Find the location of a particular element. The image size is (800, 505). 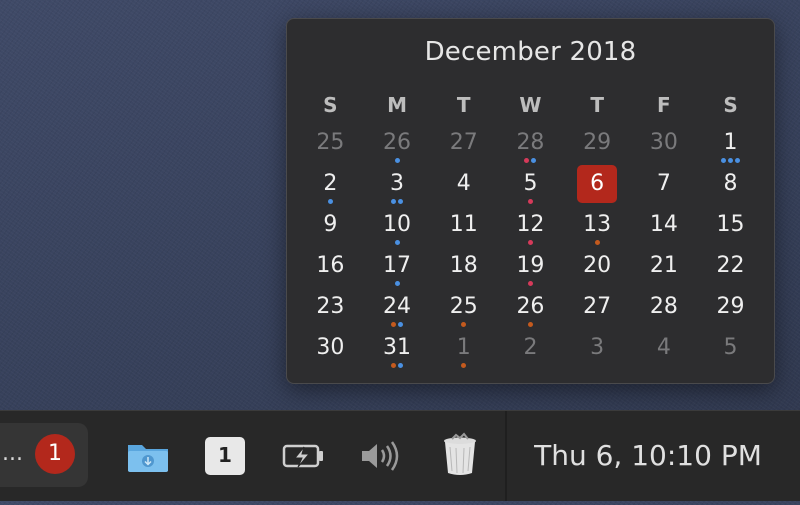

calendar-day: 31 is located at coordinates (397, 352).